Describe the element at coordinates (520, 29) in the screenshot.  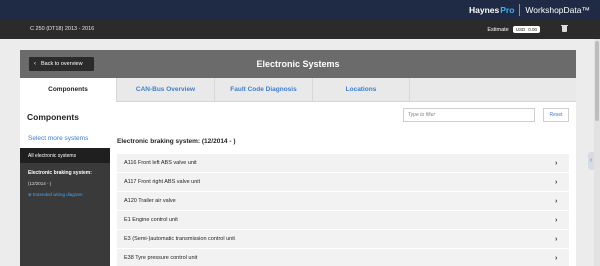
I see `estimate-currency: USD` at that location.